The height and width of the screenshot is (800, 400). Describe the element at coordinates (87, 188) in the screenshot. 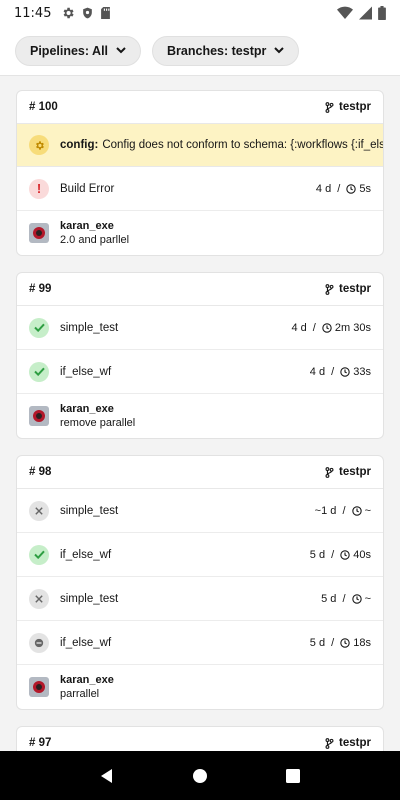

I see `workflow-name: Build Error` at that location.